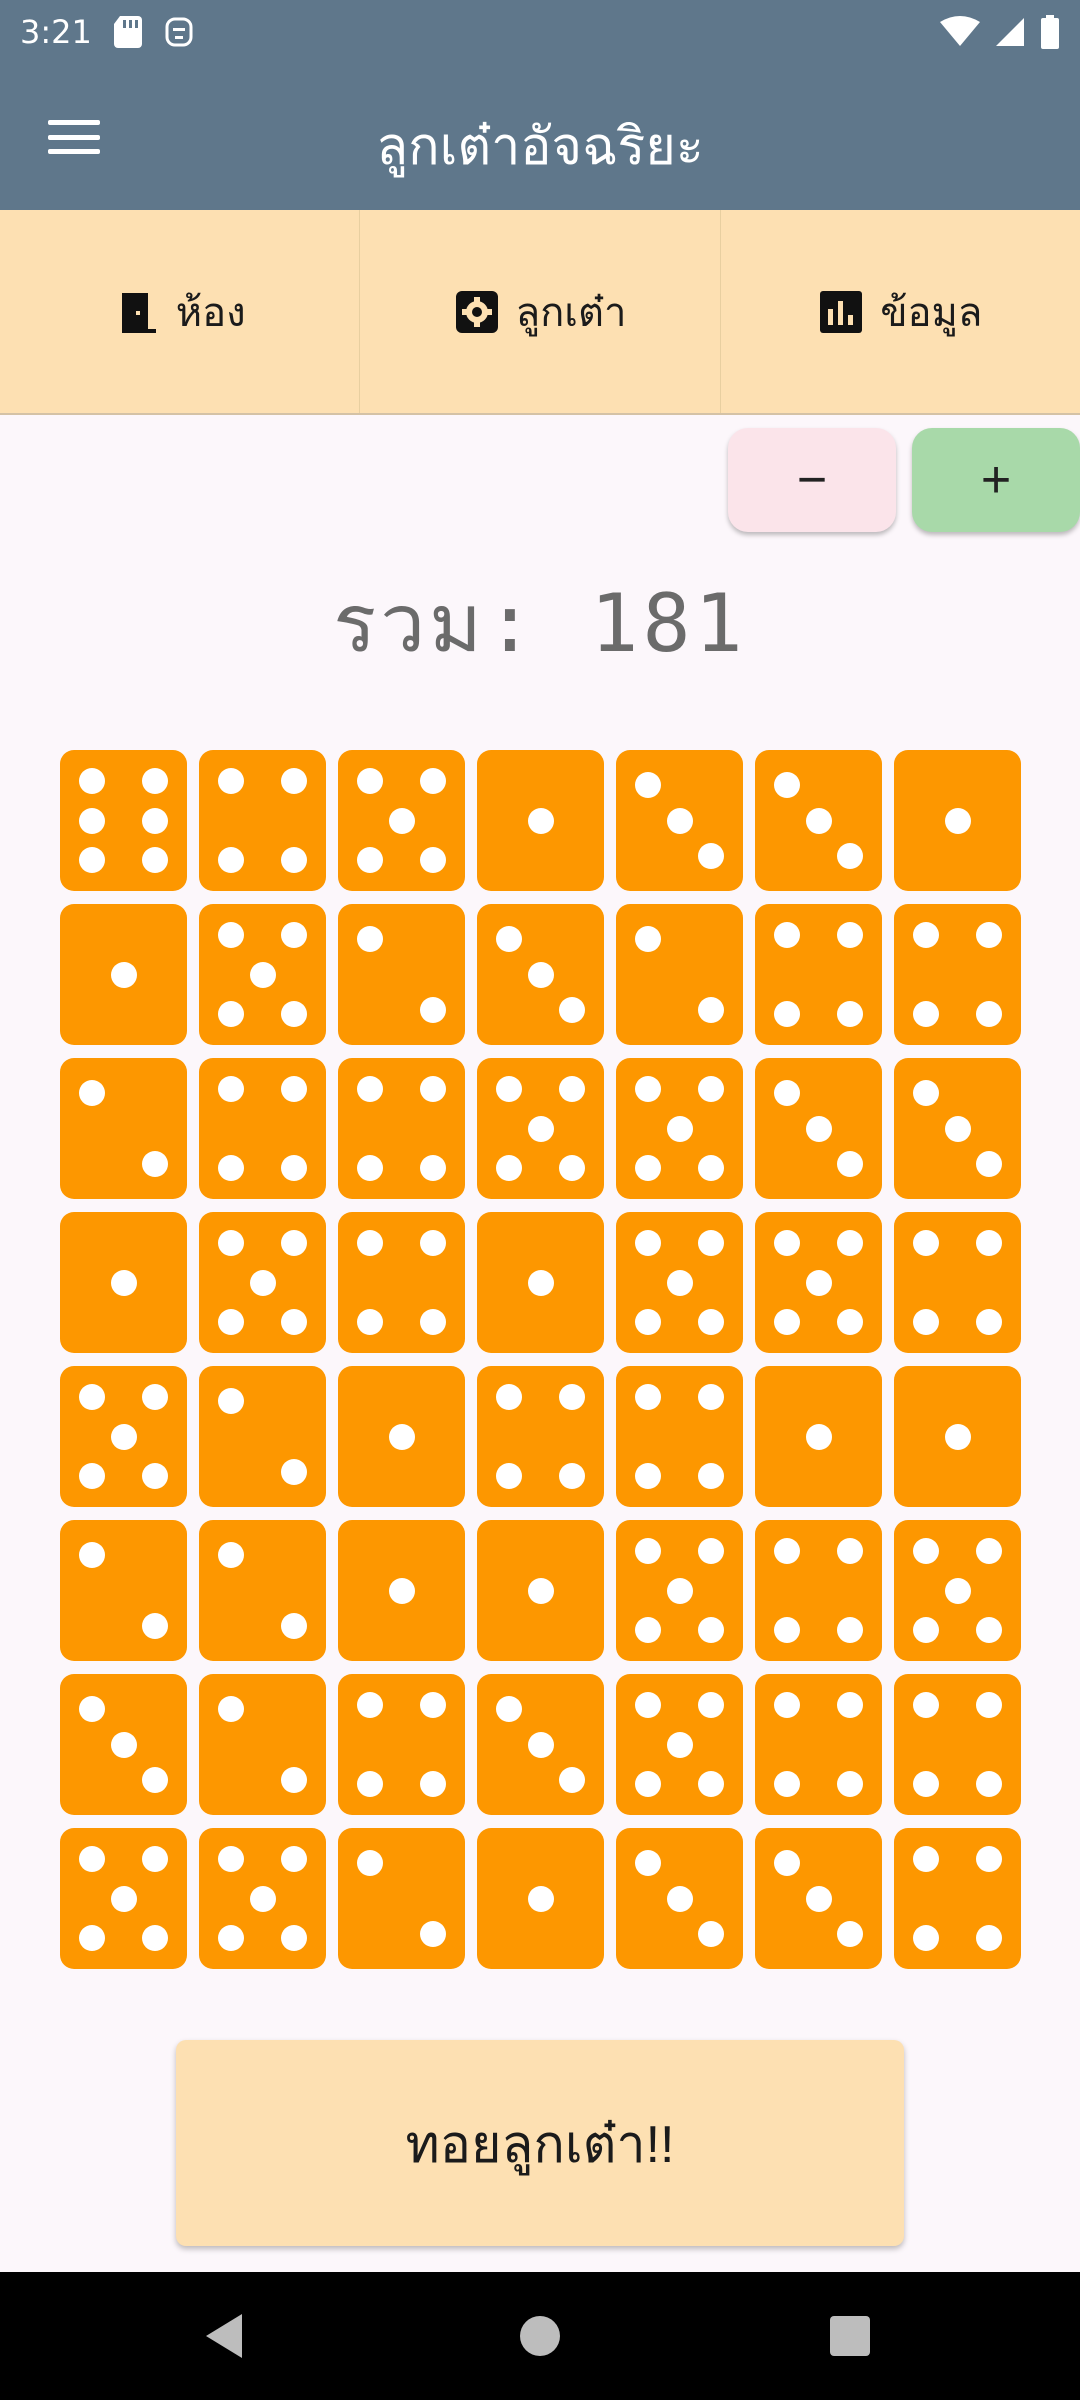 This screenshot has height=2400, width=1080. Describe the element at coordinates (996, 480) in the screenshot. I see `increase-dice-button: +` at that location.